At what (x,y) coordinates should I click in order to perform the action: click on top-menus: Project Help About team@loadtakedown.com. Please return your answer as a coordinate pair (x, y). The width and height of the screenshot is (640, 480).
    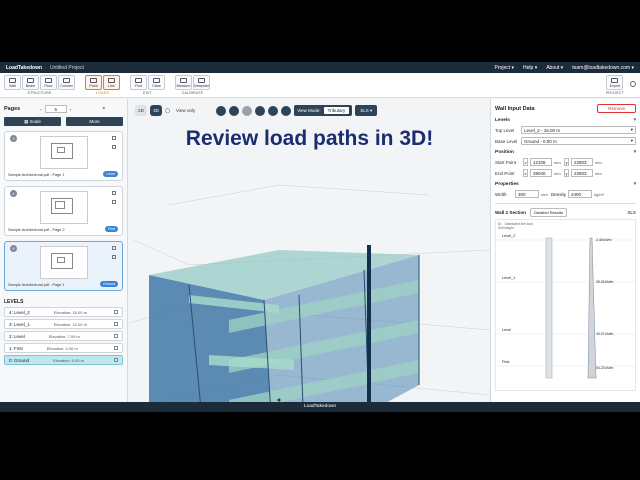
    Looking at the image, I should click on (564, 68).